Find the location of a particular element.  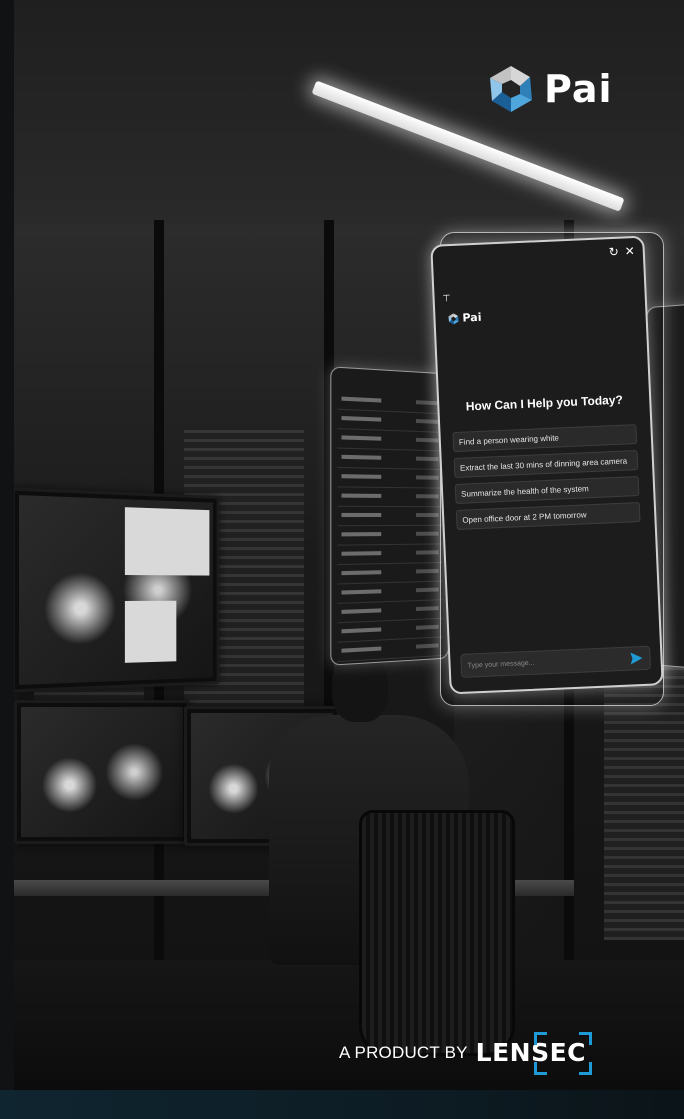

camera-list-panel is located at coordinates (389, 516).